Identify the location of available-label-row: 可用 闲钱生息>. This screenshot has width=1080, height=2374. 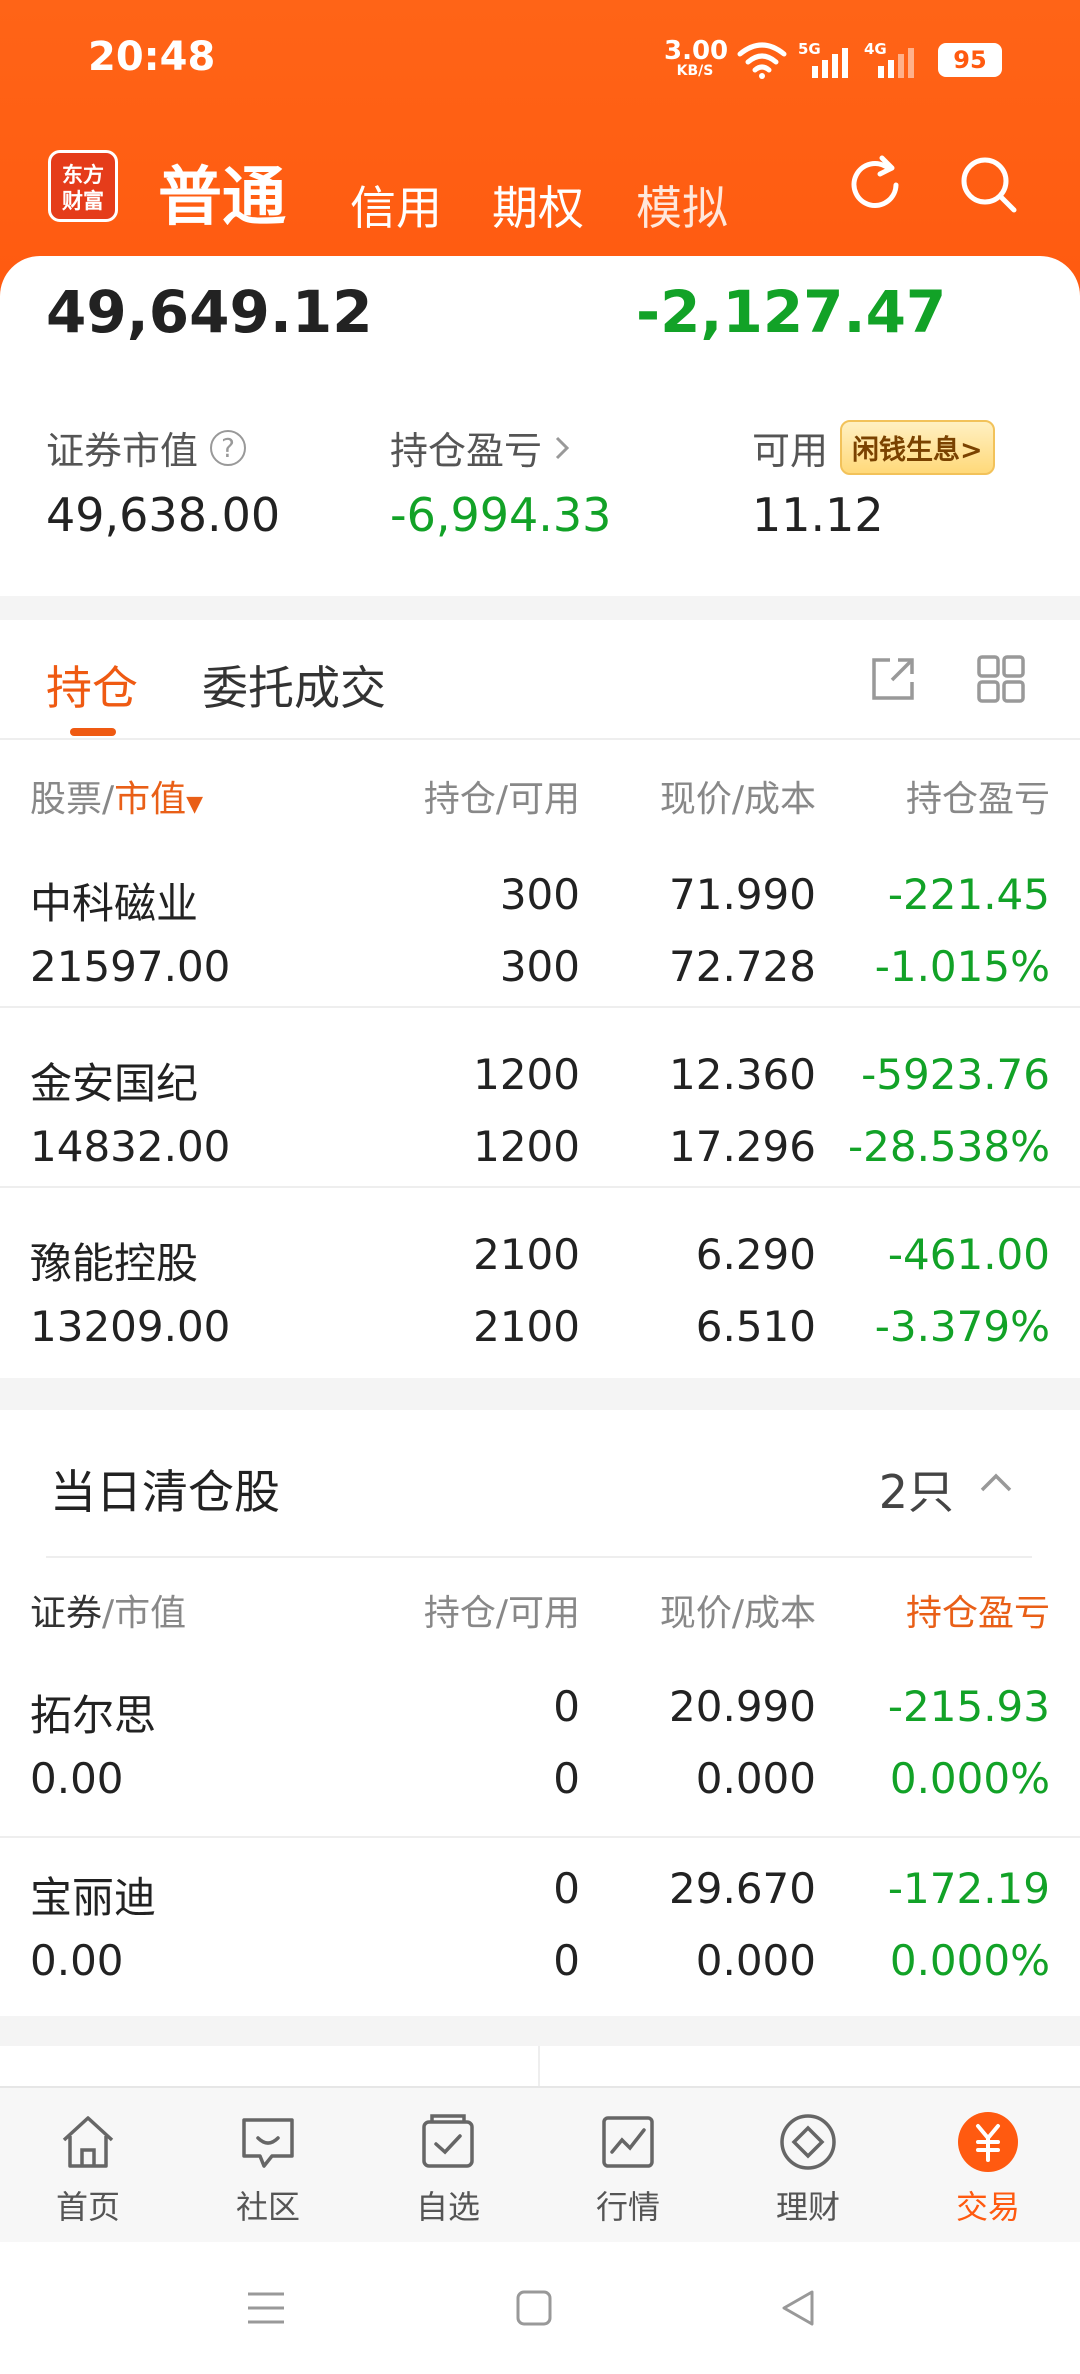
(873, 447).